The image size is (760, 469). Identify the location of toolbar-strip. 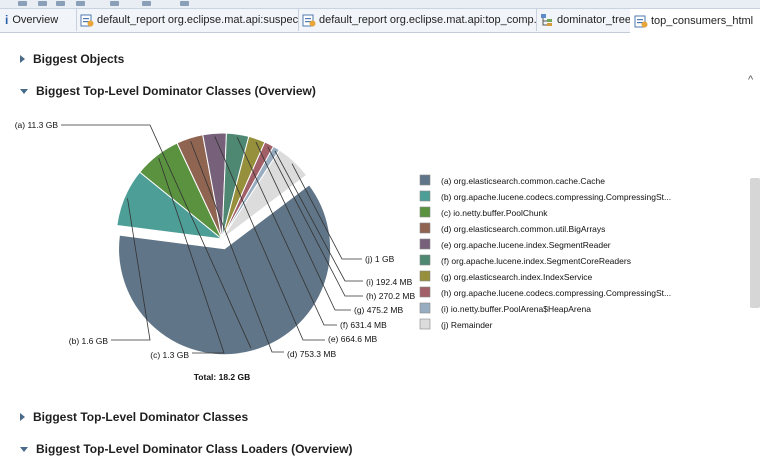
(380, 4).